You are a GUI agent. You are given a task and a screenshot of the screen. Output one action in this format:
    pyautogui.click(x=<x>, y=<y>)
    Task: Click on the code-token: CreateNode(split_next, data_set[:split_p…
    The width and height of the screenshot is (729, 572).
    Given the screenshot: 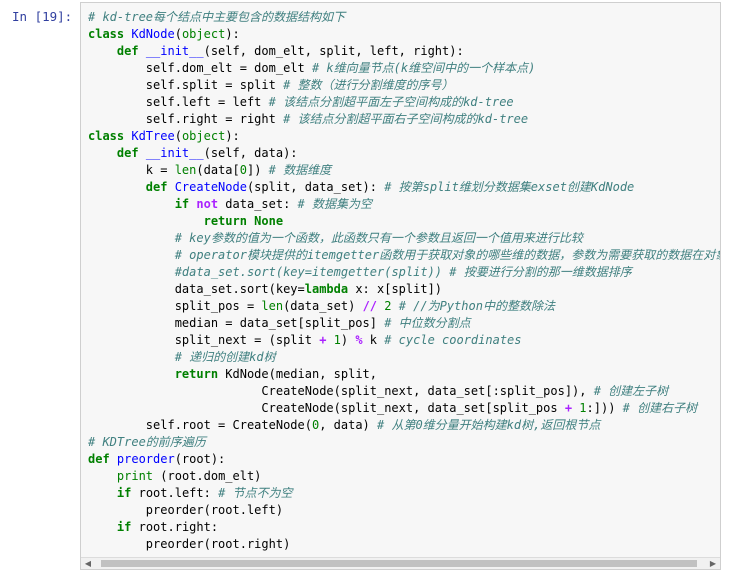 What is the action you would take?
    pyautogui.click(x=341, y=391)
    